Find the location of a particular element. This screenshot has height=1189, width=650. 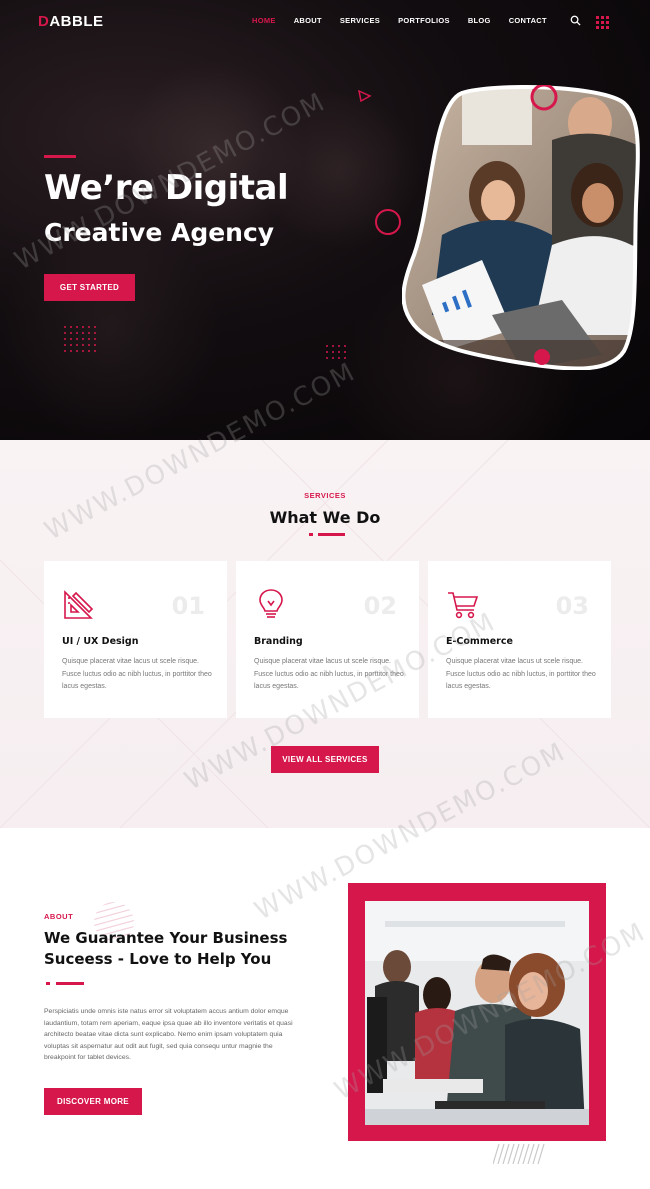

card-number: 03 is located at coordinates (572, 606).